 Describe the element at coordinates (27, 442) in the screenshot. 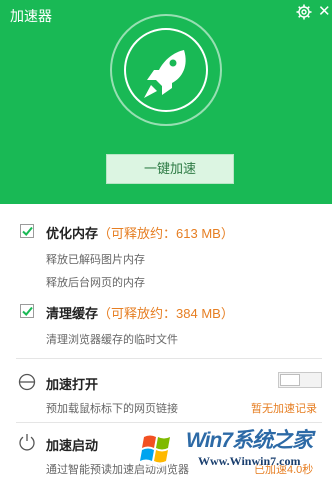

I see `power-icon` at that location.